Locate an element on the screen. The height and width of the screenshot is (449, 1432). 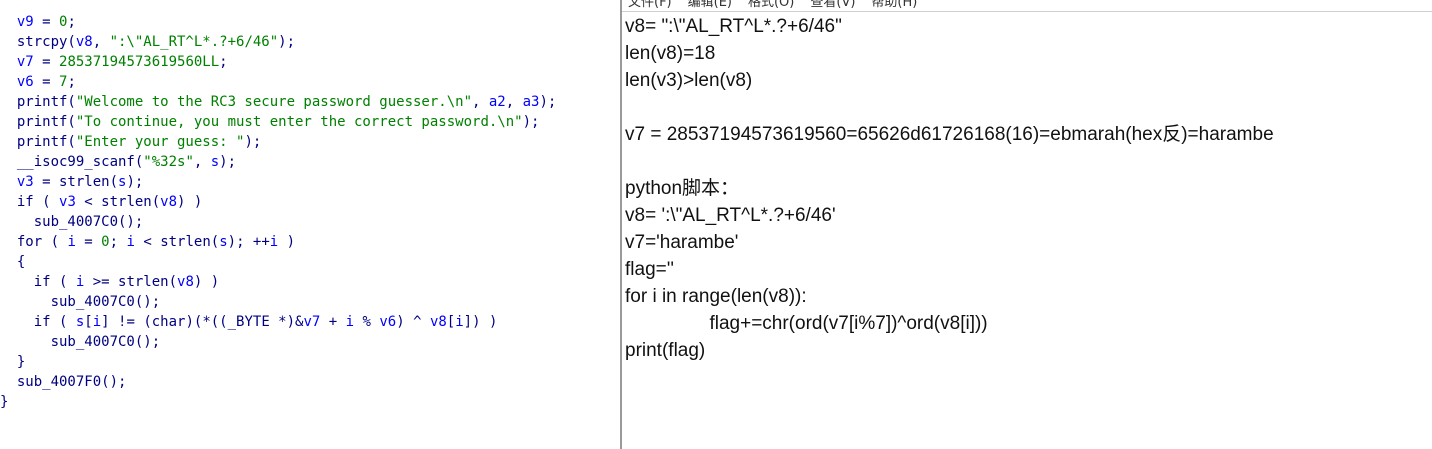
code-string: "Enter your guess: " is located at coordinates (160, 142).